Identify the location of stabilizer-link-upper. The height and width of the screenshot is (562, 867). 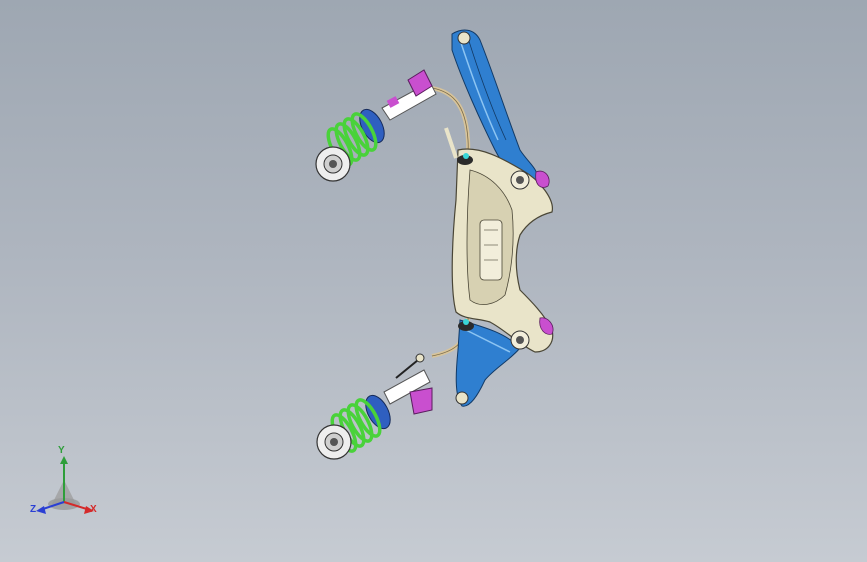
(451, 143).